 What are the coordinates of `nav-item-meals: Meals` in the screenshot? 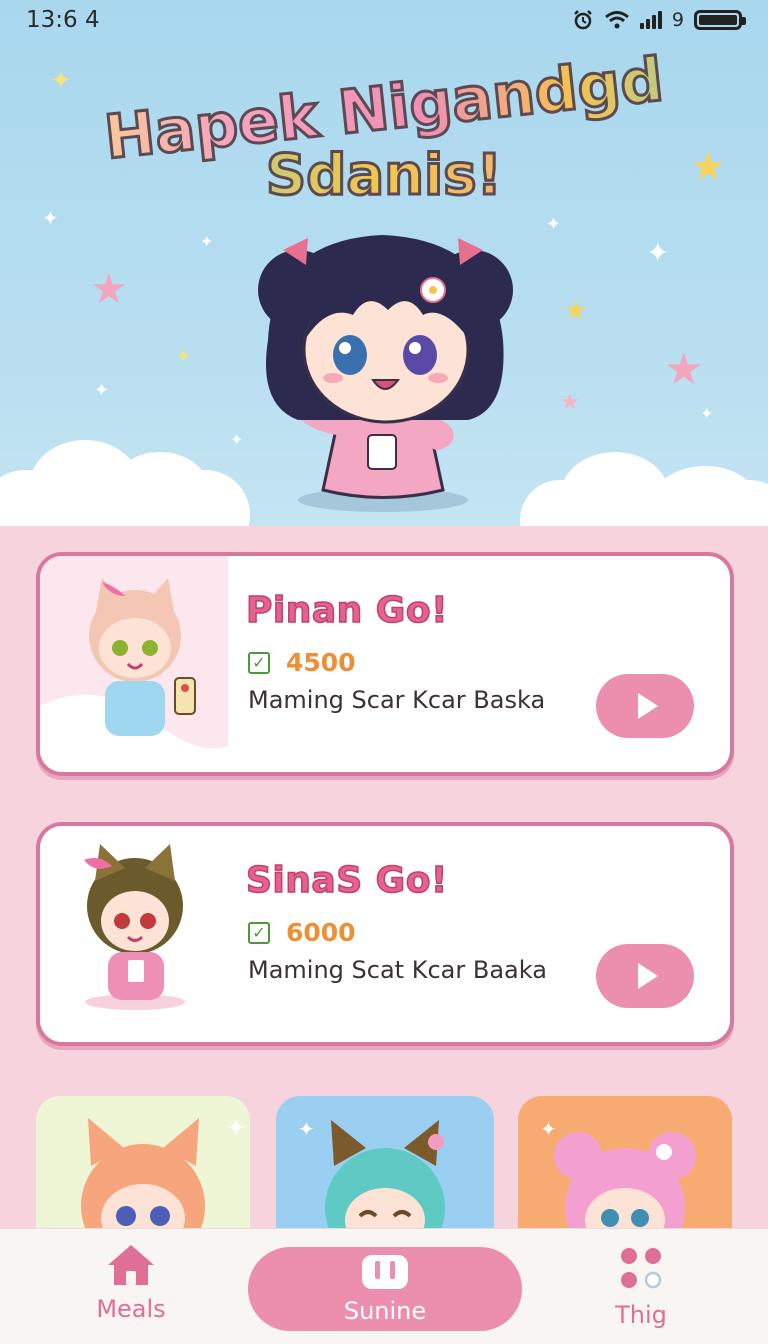 It's located at (131, 1283).